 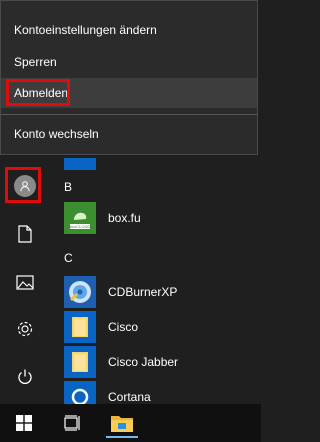 I want to click on active-app-indicator, so click(x=122, y=437).